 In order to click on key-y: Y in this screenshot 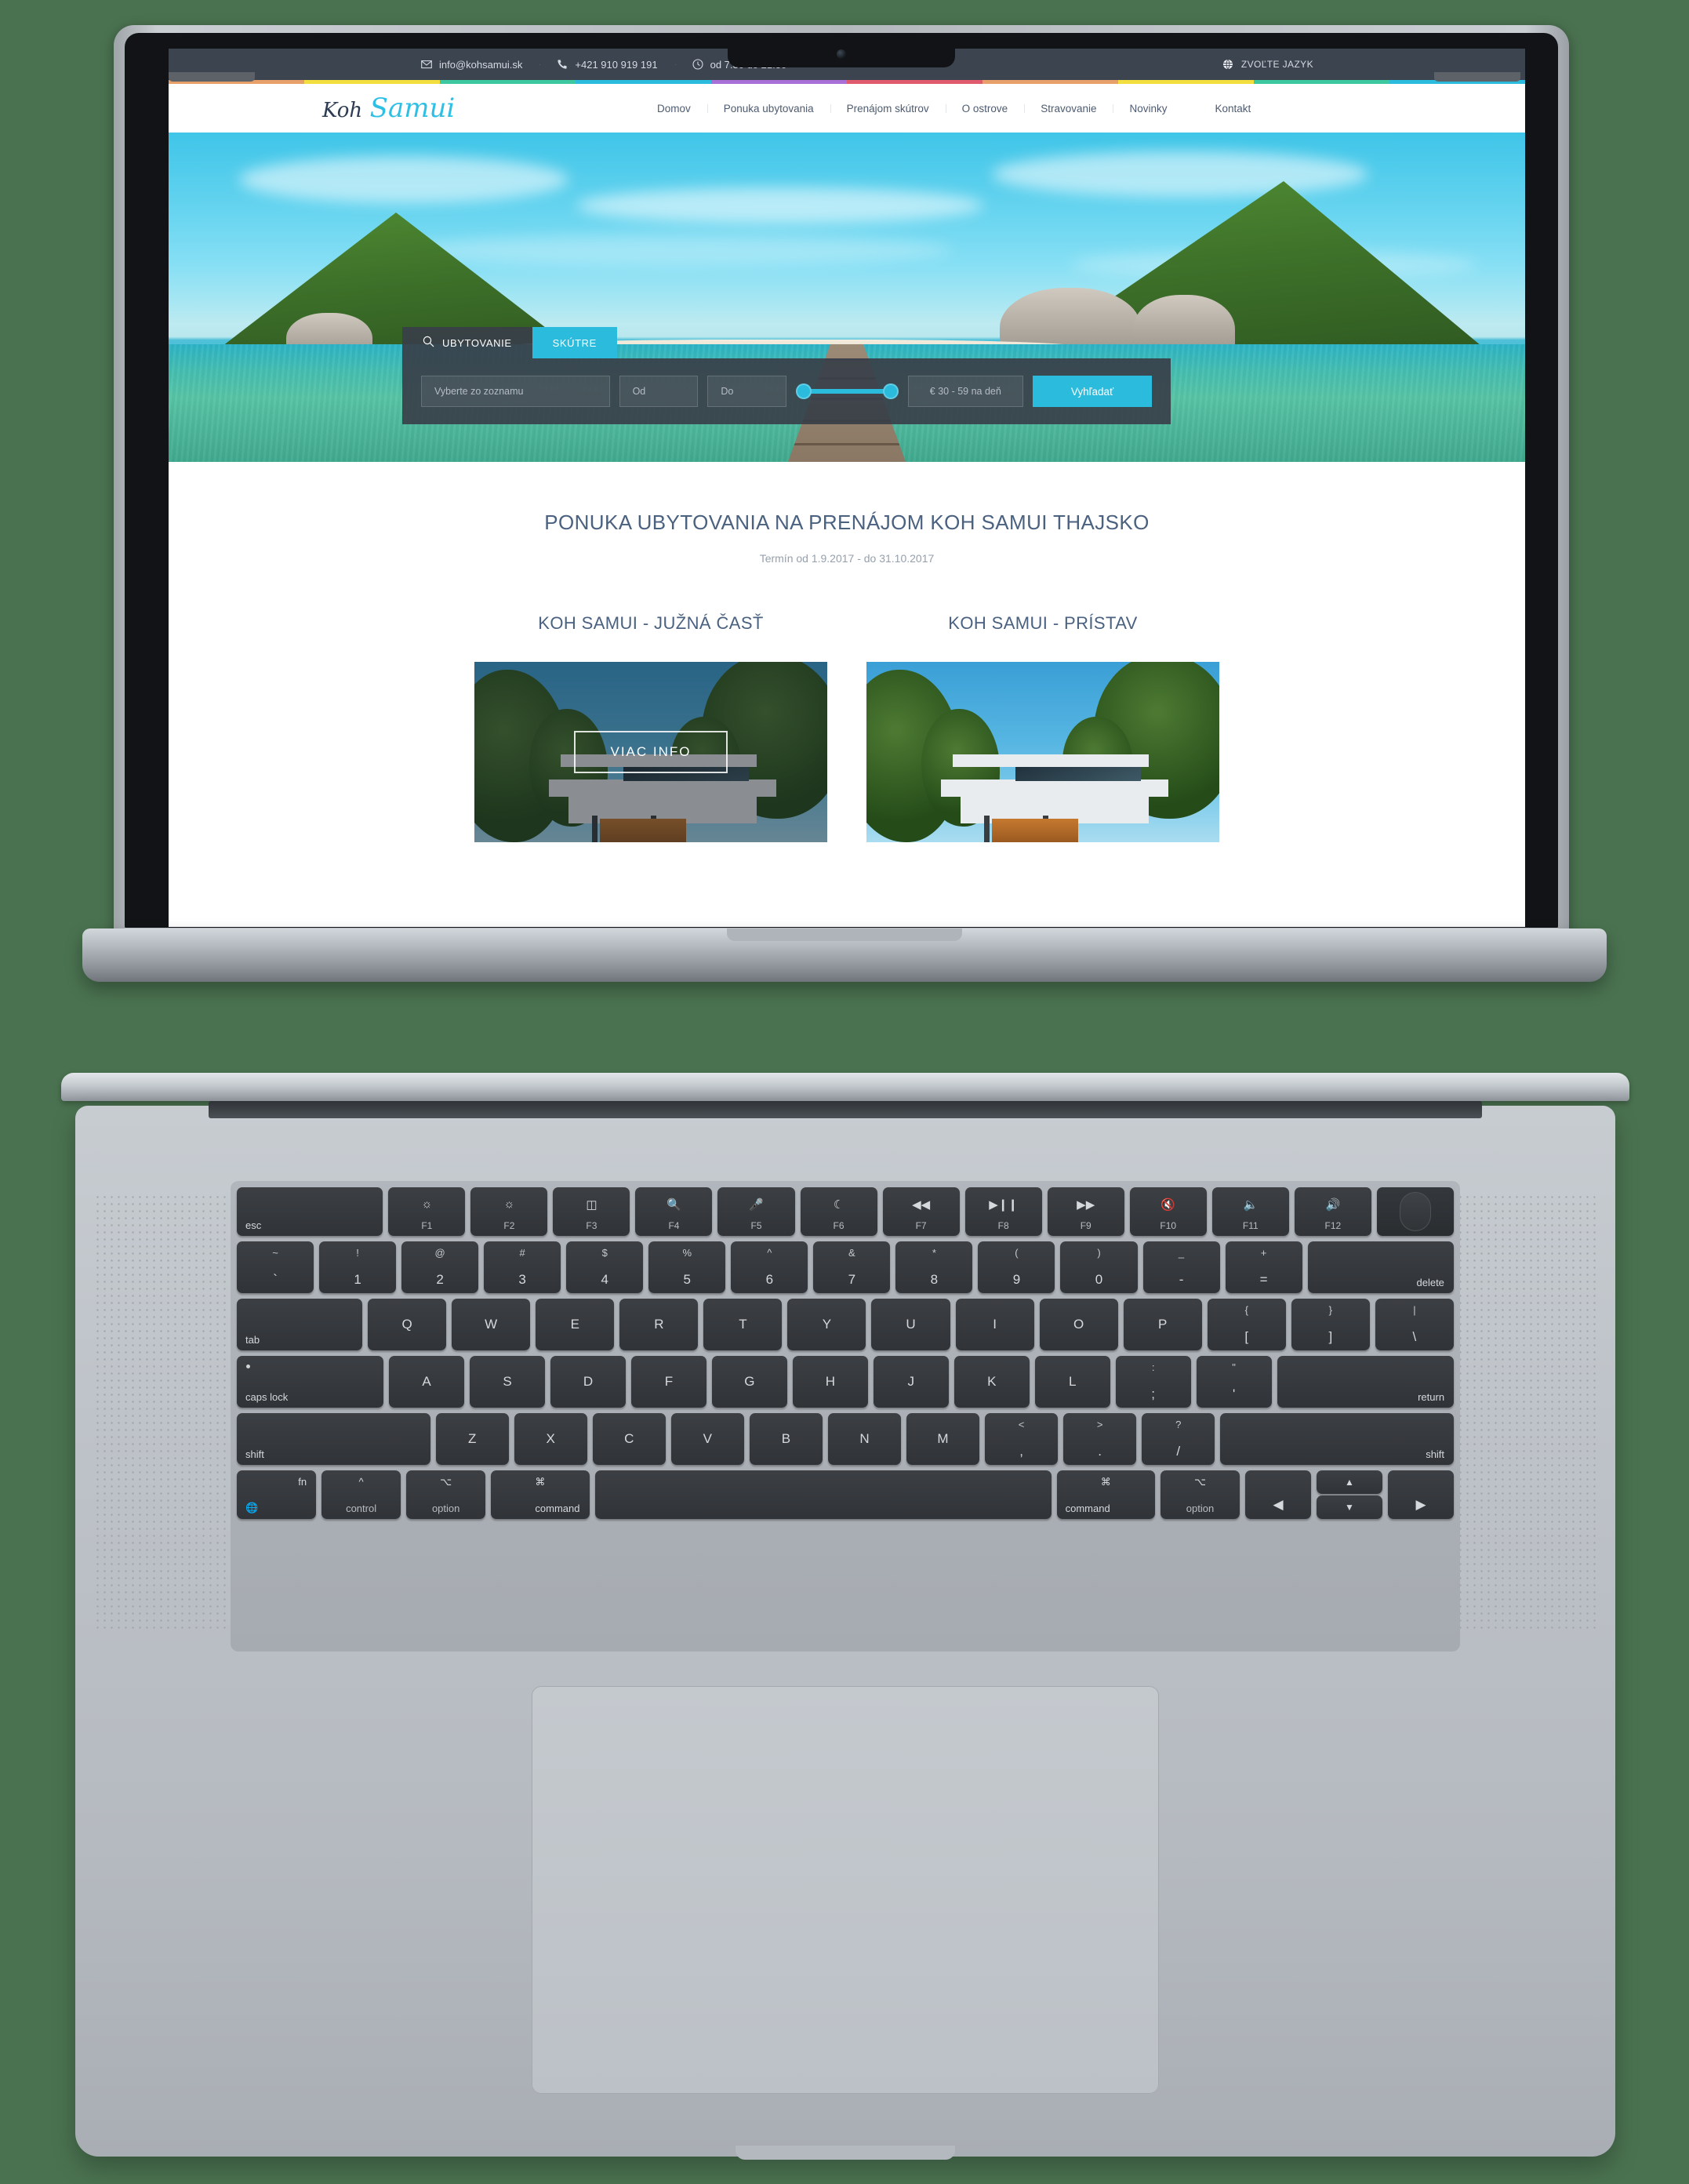, I will do `click(827, 1324)`.